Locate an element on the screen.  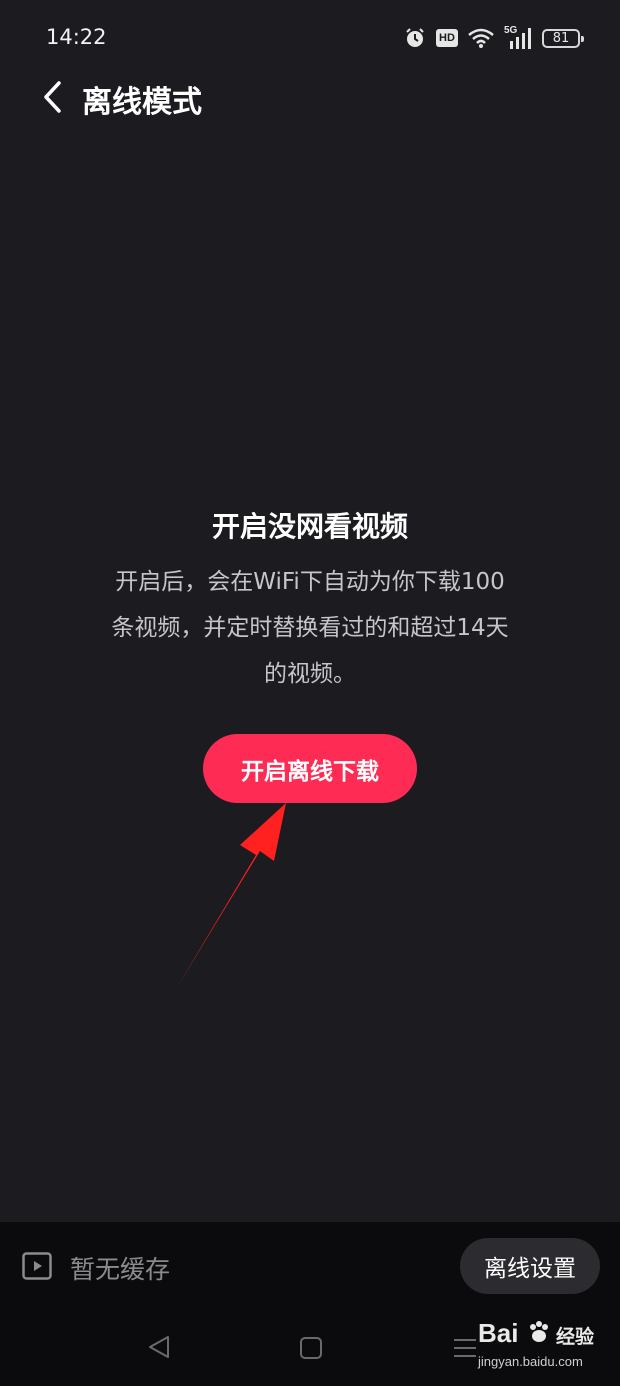
bottom-bar: 暂无缓存 离线设置 is located at coordinates (310, 1267).